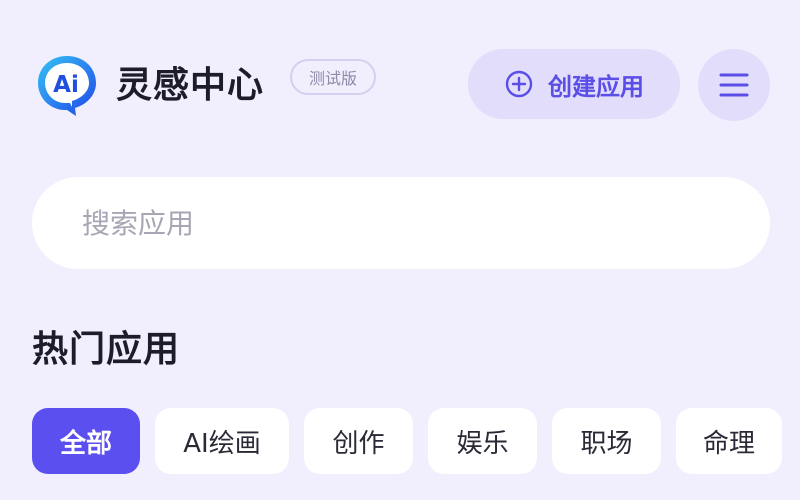  What do you see at coordinates (606, 443) in the screenshot?
I see `tab-label: 职场` at bounding box center [606, 443].